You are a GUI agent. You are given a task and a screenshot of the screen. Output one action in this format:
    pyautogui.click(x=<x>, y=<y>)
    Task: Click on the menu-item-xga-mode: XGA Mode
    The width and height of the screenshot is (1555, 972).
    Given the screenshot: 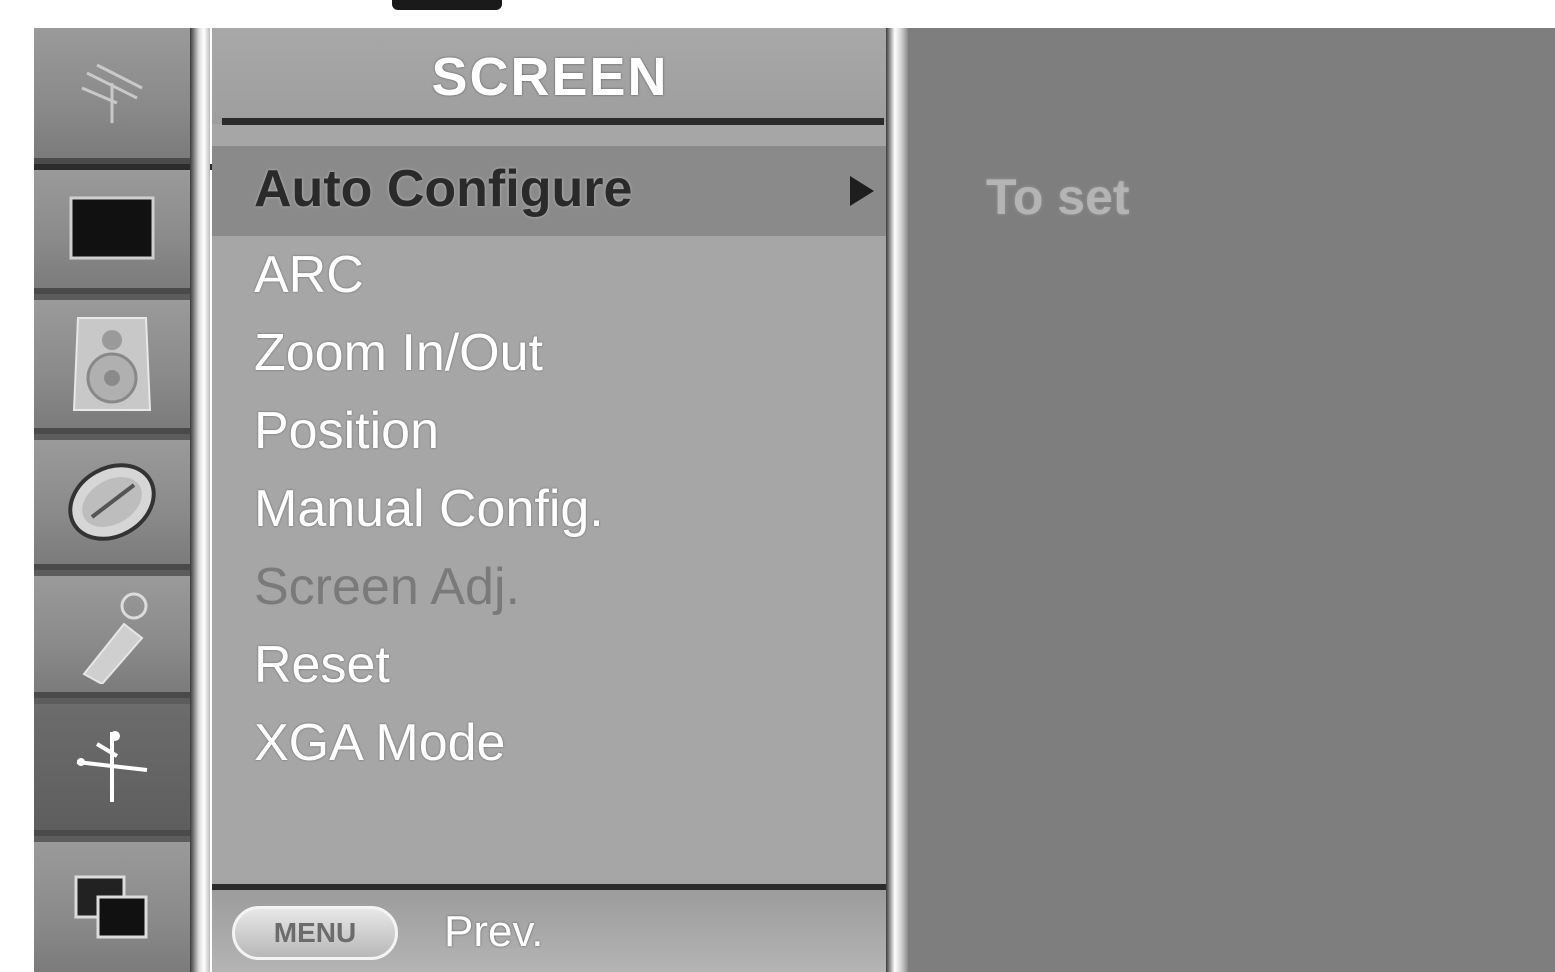 What is the action you would take?
    pyautogui.click(x=550, y=743)
    